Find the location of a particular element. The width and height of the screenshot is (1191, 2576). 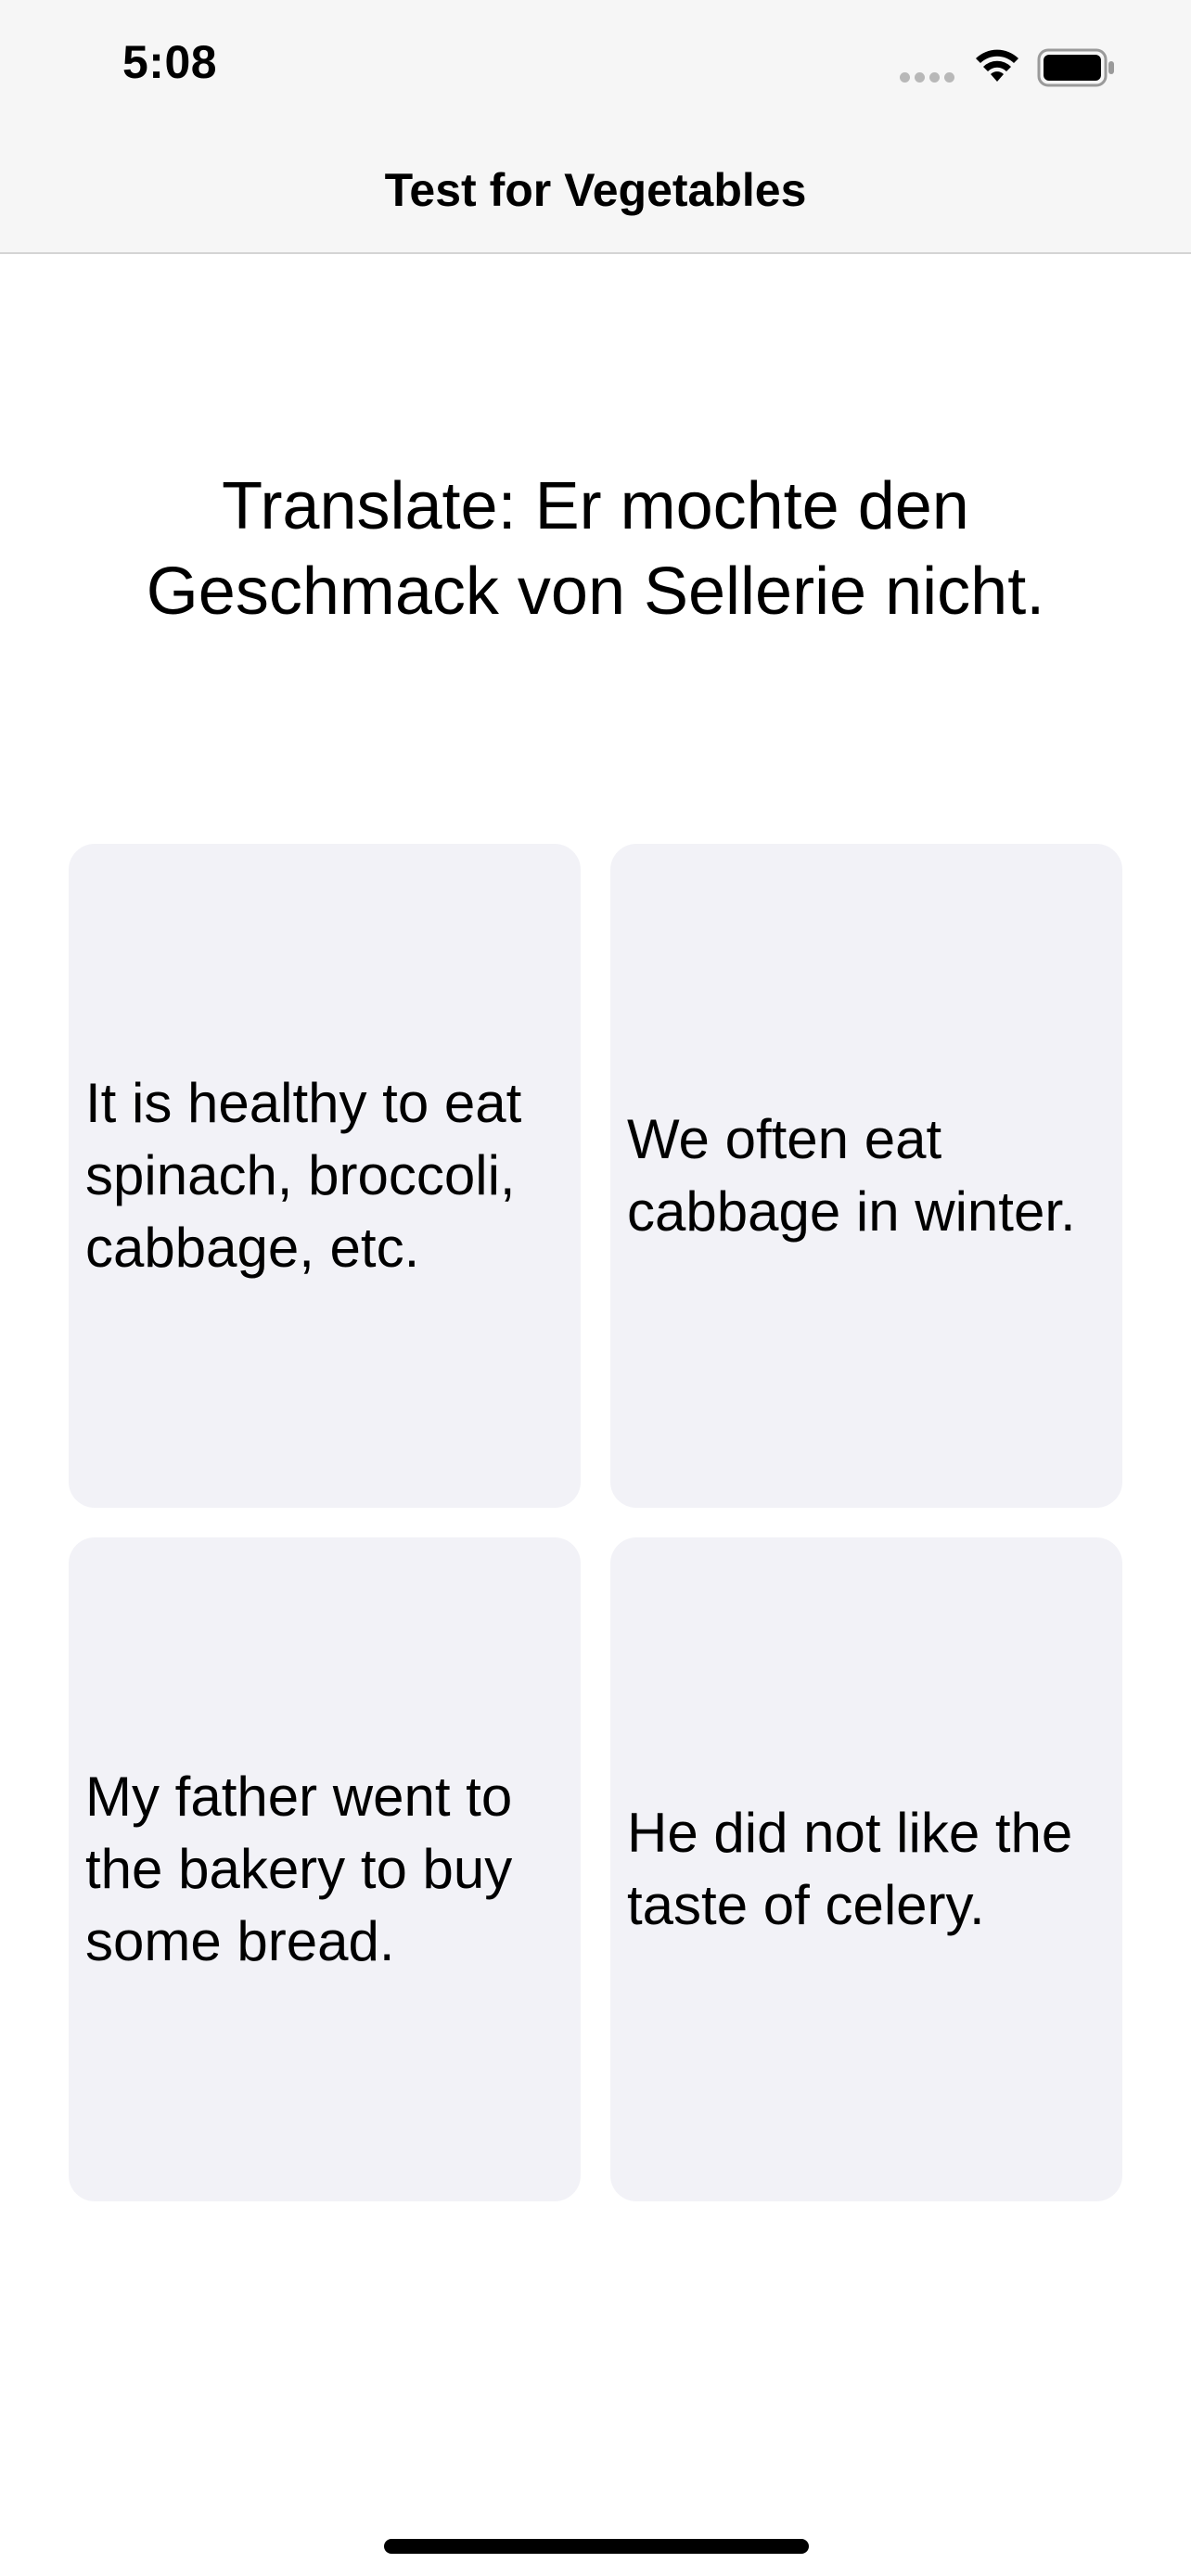

navigation-bar: 5:08 Test for Vegetables is located at coordinates (595, 127).